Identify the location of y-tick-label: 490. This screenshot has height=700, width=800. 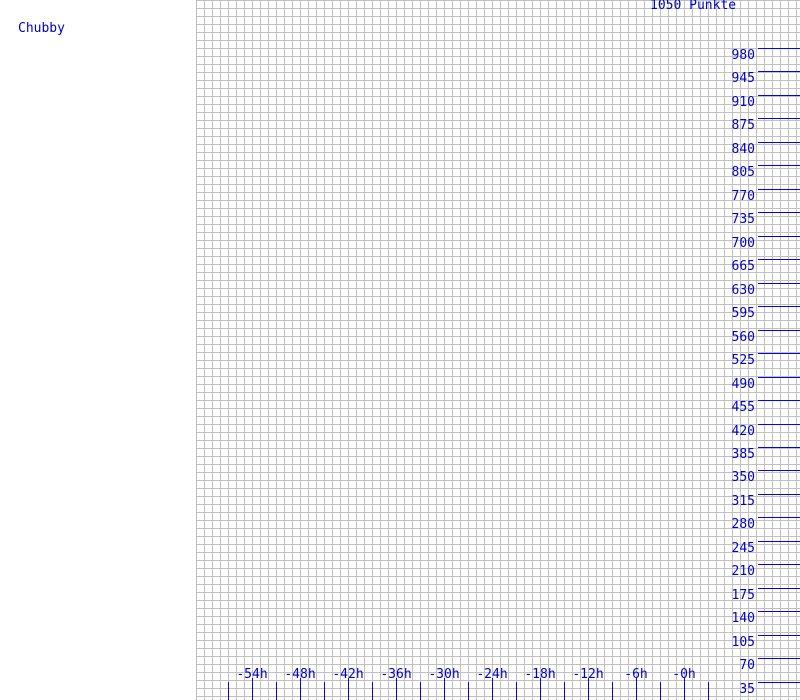
(743, 384).